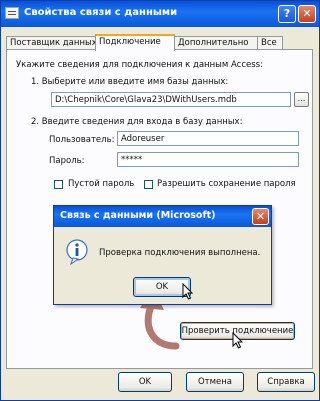  Describe the element at coordinates (77, 252) in the screenshot. I see `info-icon` at that location.